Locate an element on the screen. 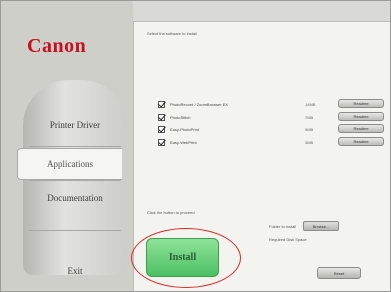 The image size is (391, 292). software-row: PhotoStitch 7MB Readme is located at coordinates (274, 117).